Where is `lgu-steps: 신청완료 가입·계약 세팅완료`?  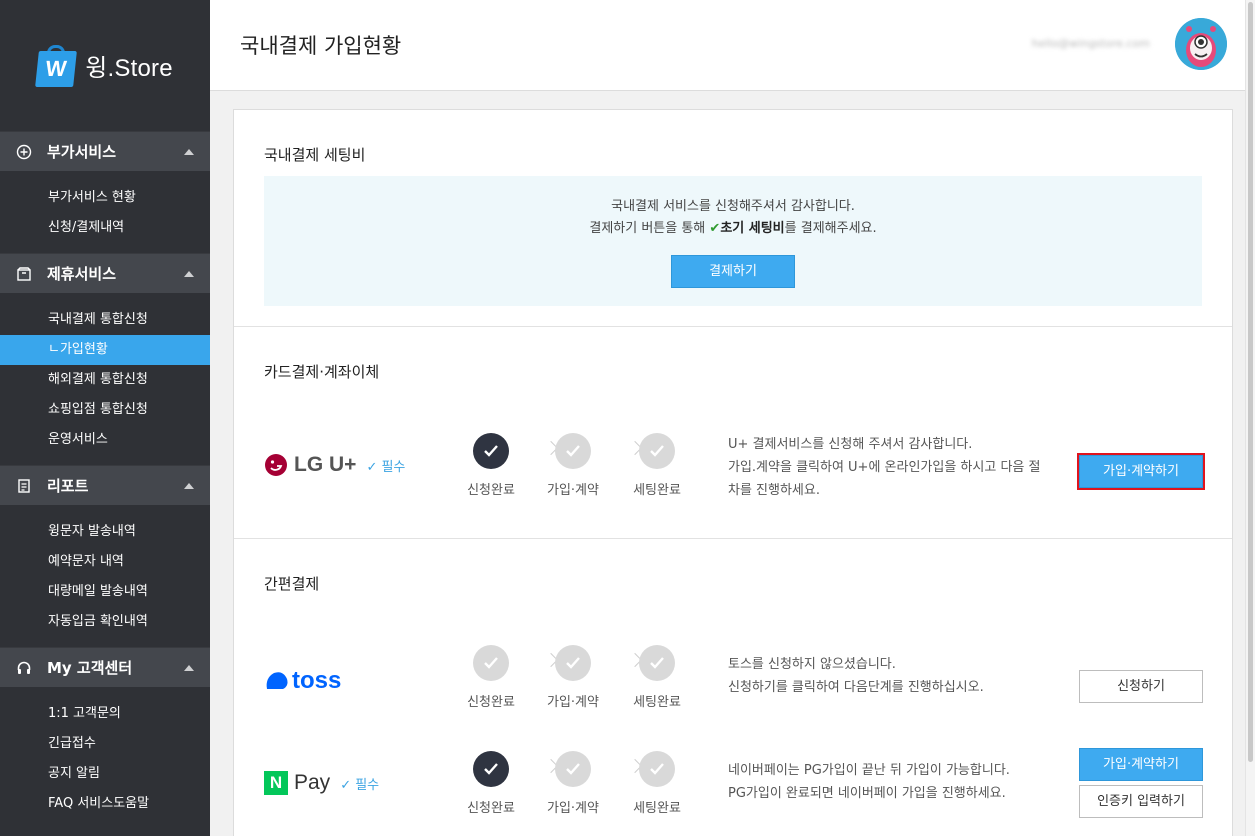 lgu-steps: 신청완료 가입·계약 세팅완료 is located at coordinates (576, 473).